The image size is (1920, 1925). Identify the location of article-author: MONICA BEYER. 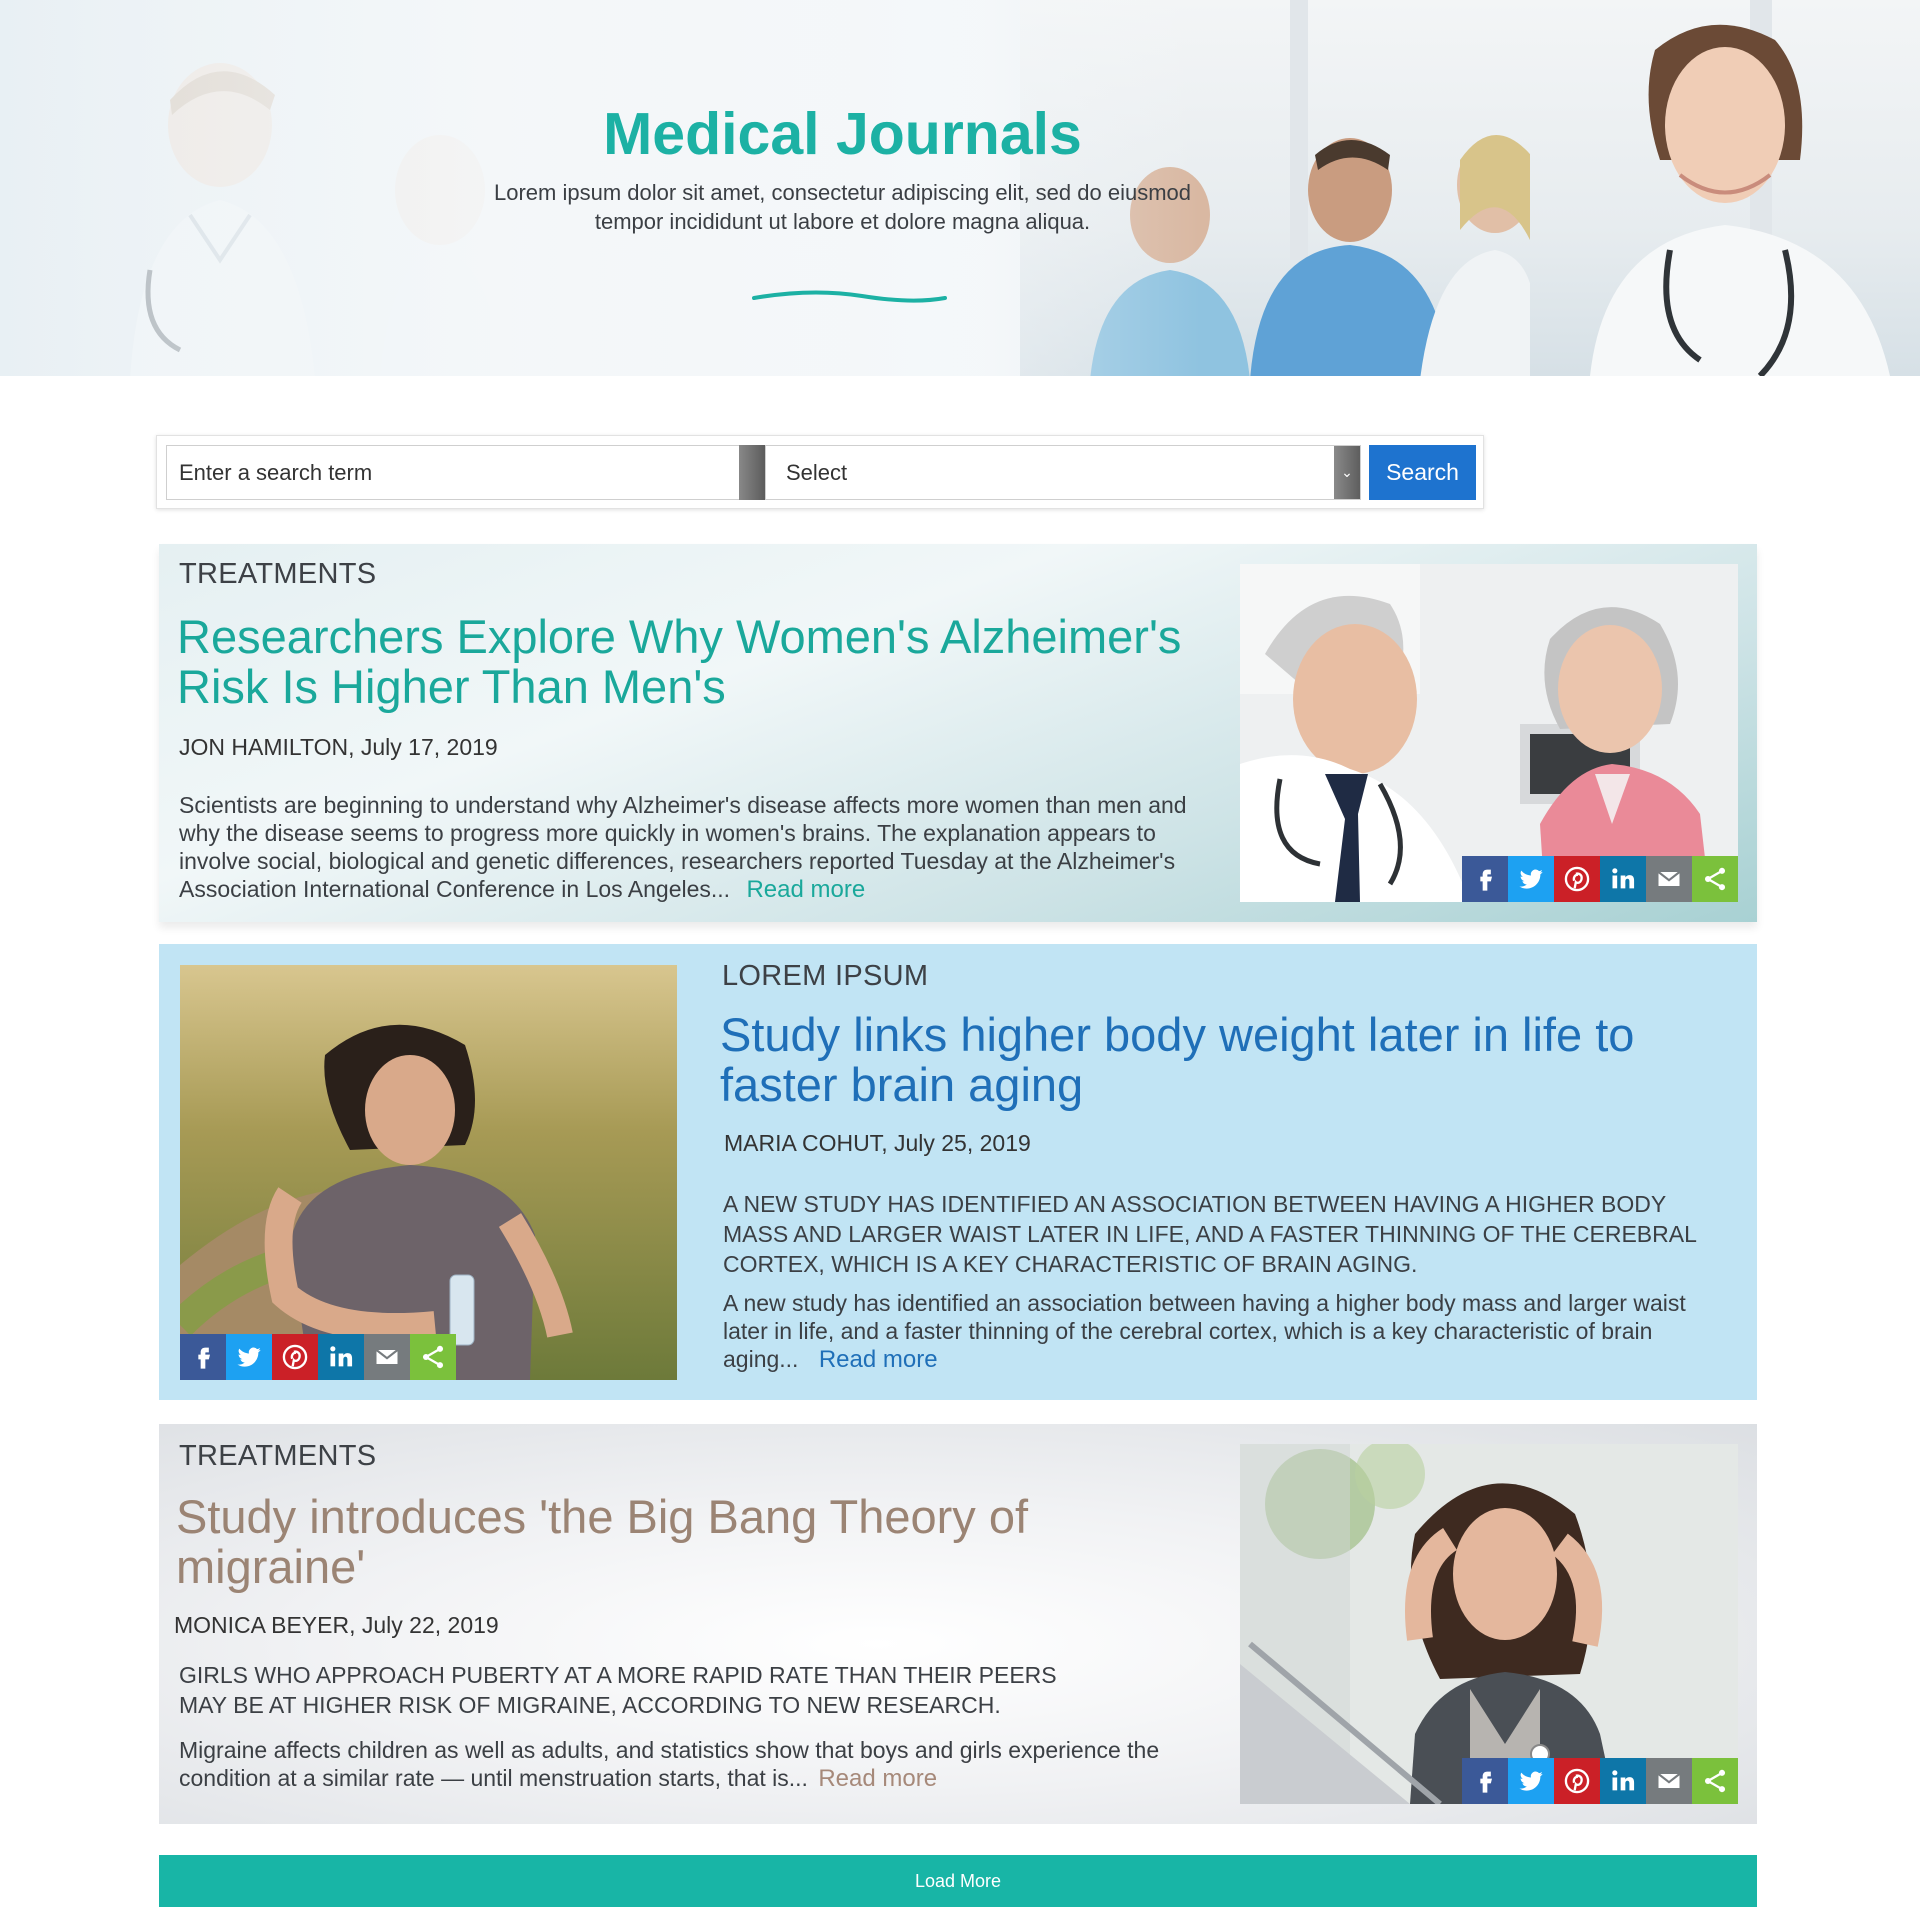
(262, 1625).